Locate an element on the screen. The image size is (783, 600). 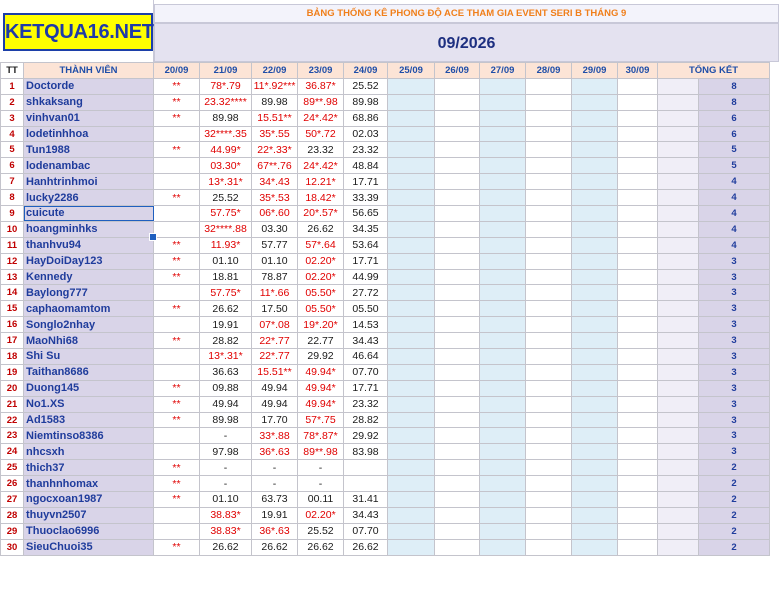
result-cell: 05.50* is located at coordinates (320, 293).